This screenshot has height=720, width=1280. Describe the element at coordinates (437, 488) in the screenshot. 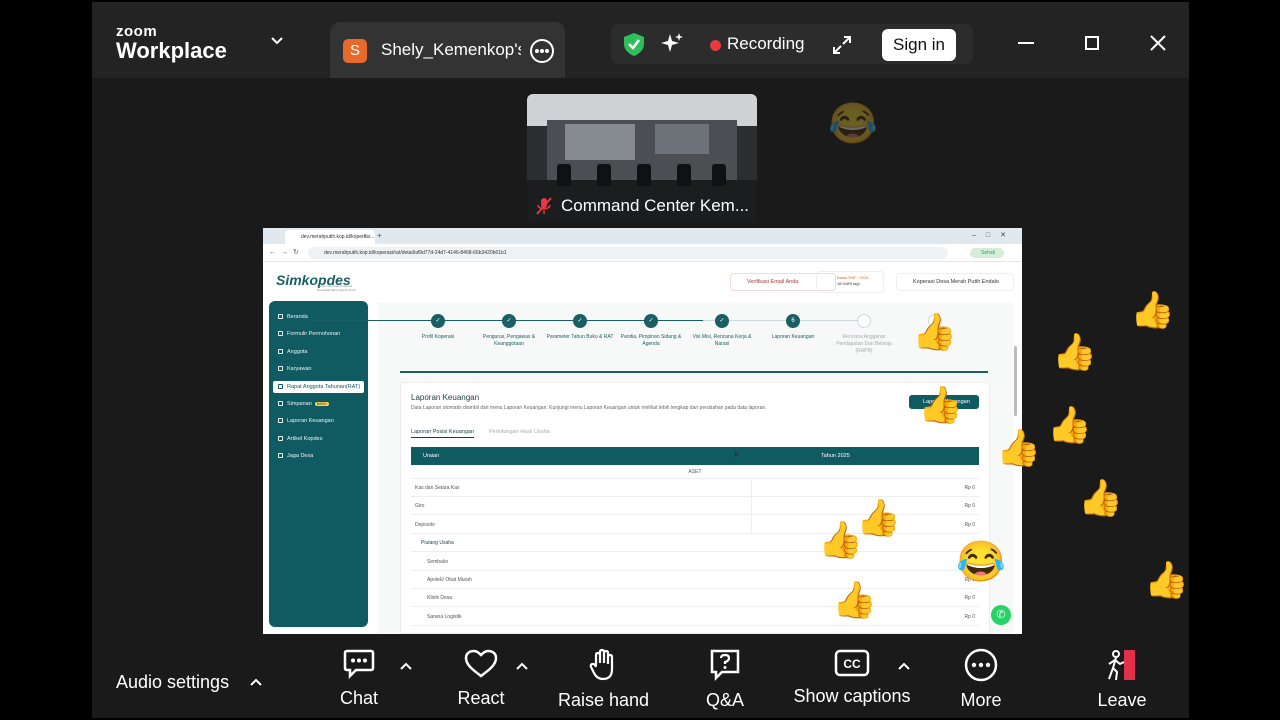

I see `row-label: Kas dan Setara Kas` at that location.